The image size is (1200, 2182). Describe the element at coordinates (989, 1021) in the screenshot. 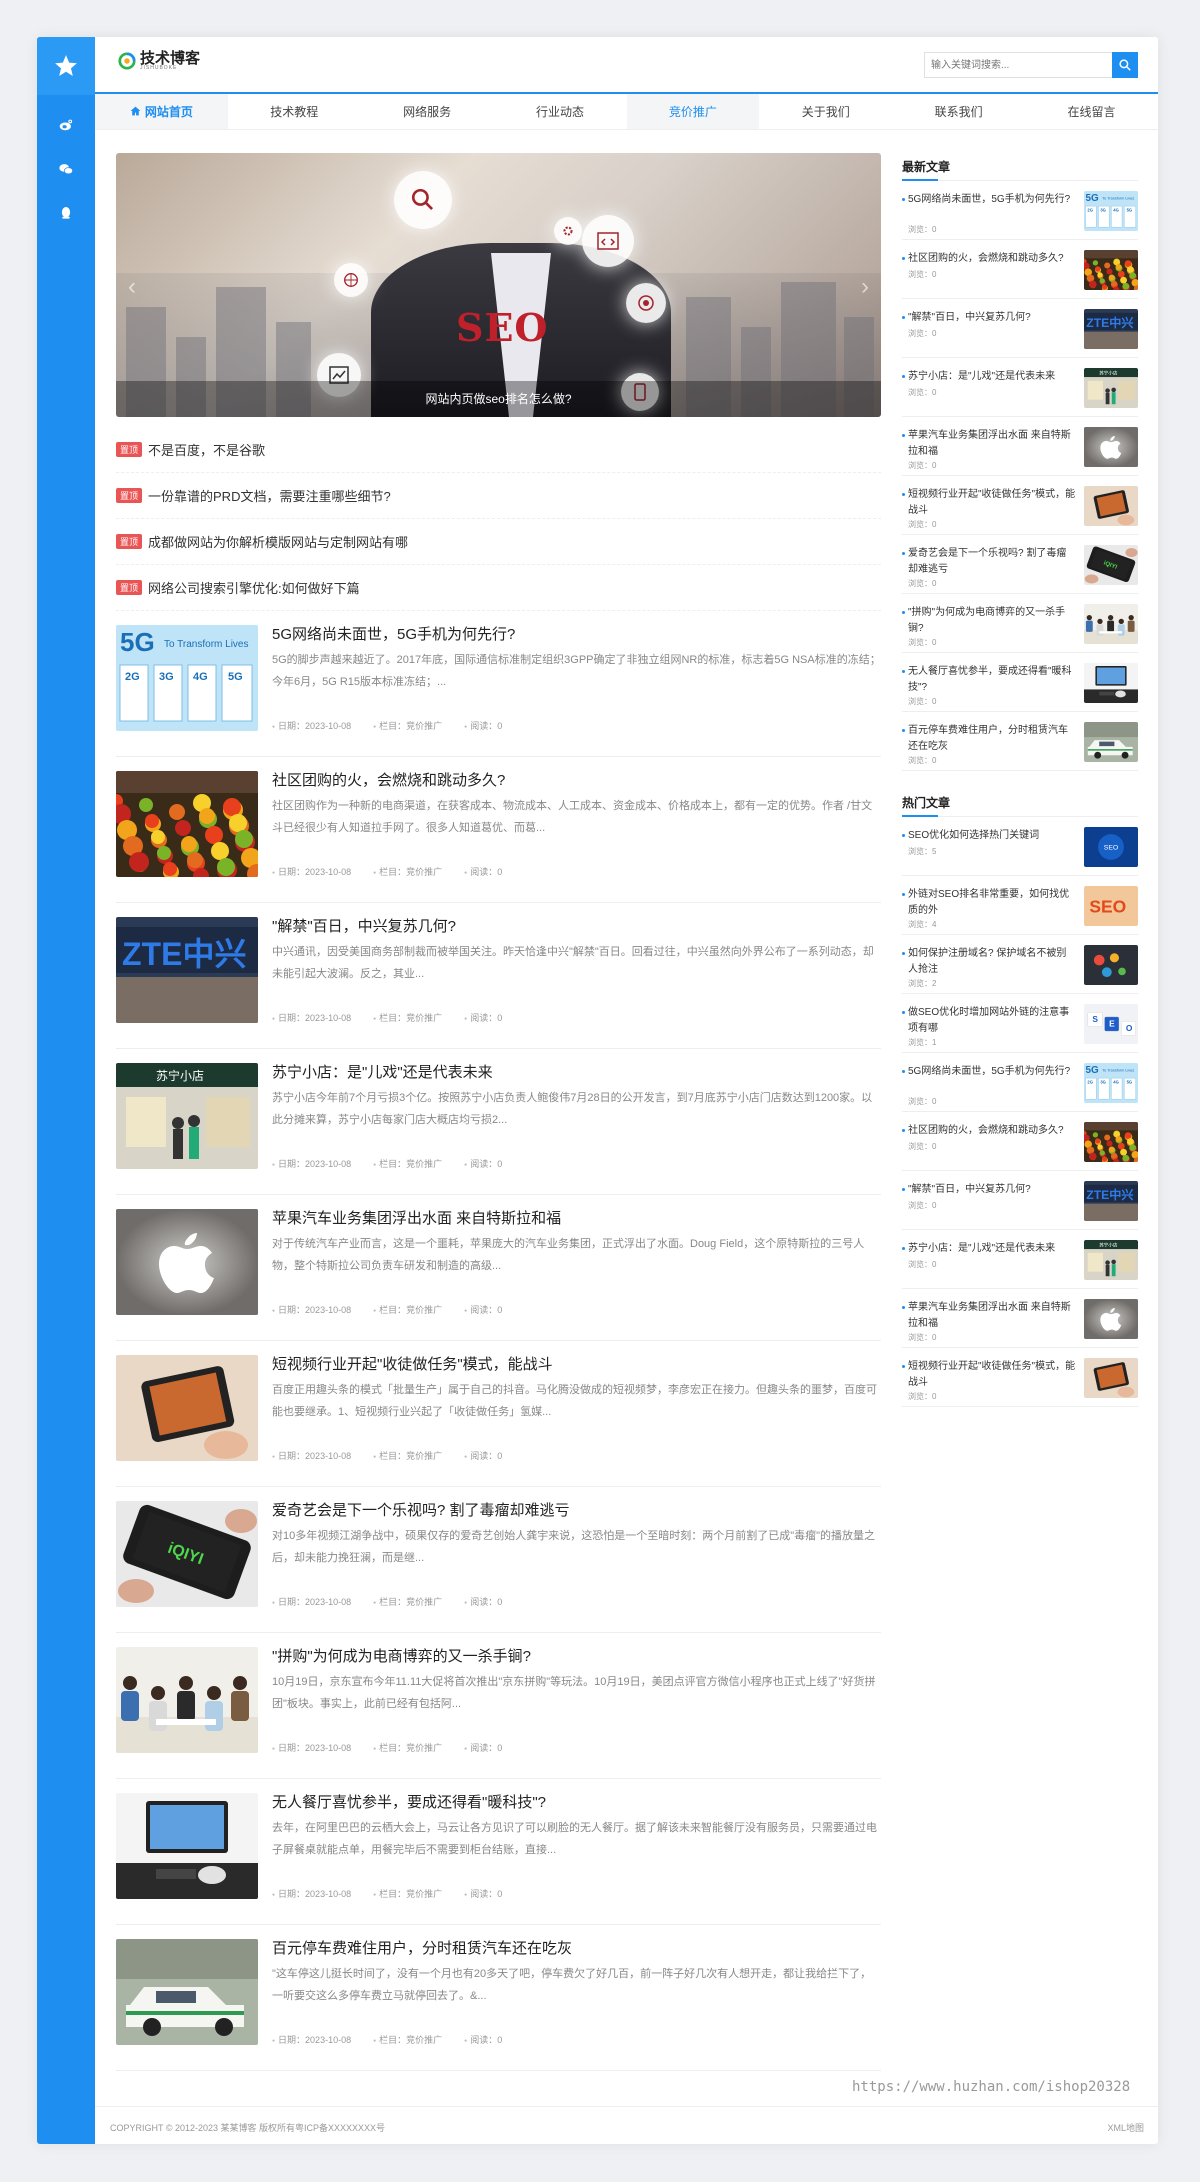

I see `sidebar-article-title: 做SEO优化时增加网站外链的注意事项有哪` at that location.